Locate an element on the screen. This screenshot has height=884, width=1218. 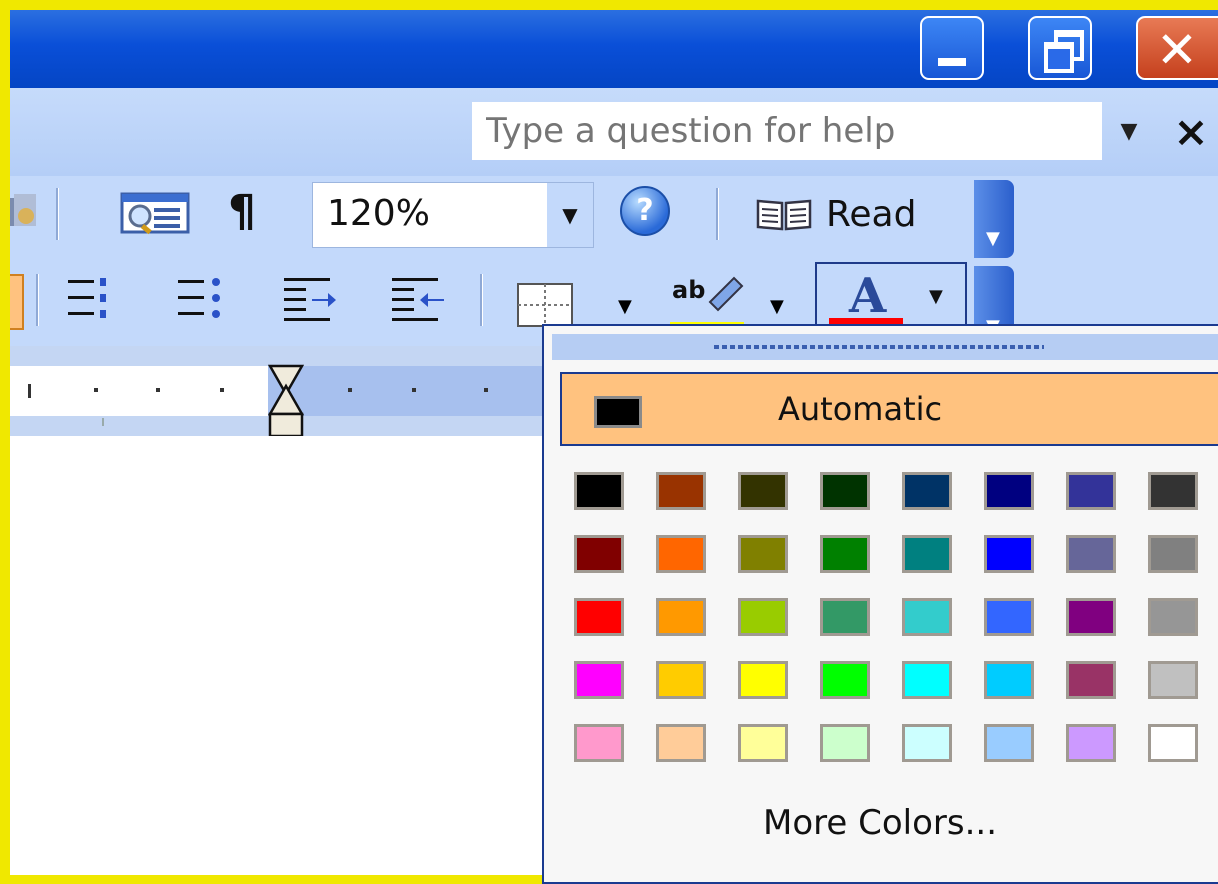
chevron-down-icon: ▼ is located at coordinates (993, 238).